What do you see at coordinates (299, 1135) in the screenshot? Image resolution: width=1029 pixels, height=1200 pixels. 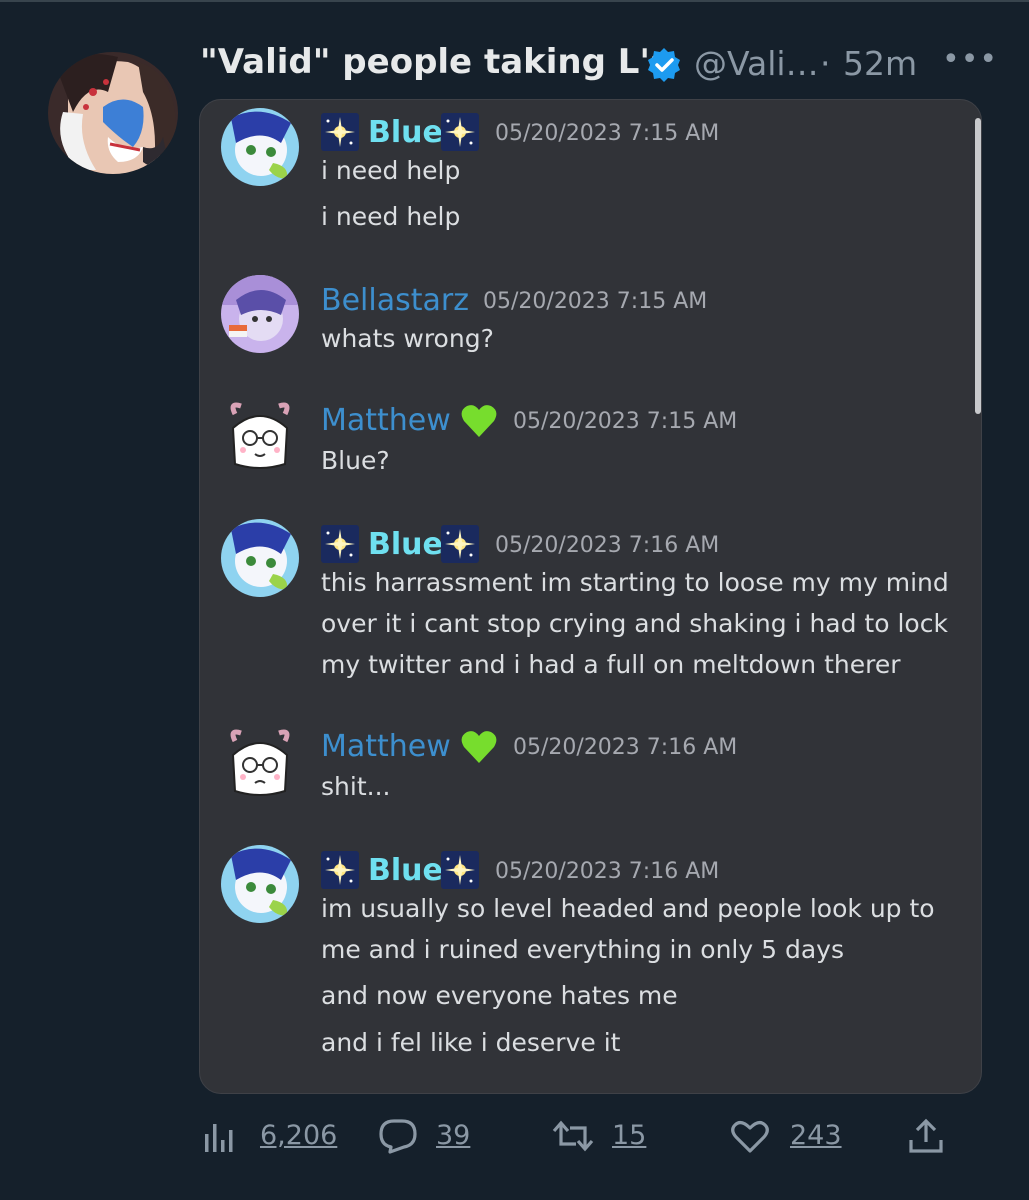 I see `views-count: 6,206` at bounding box center [299, 1135].